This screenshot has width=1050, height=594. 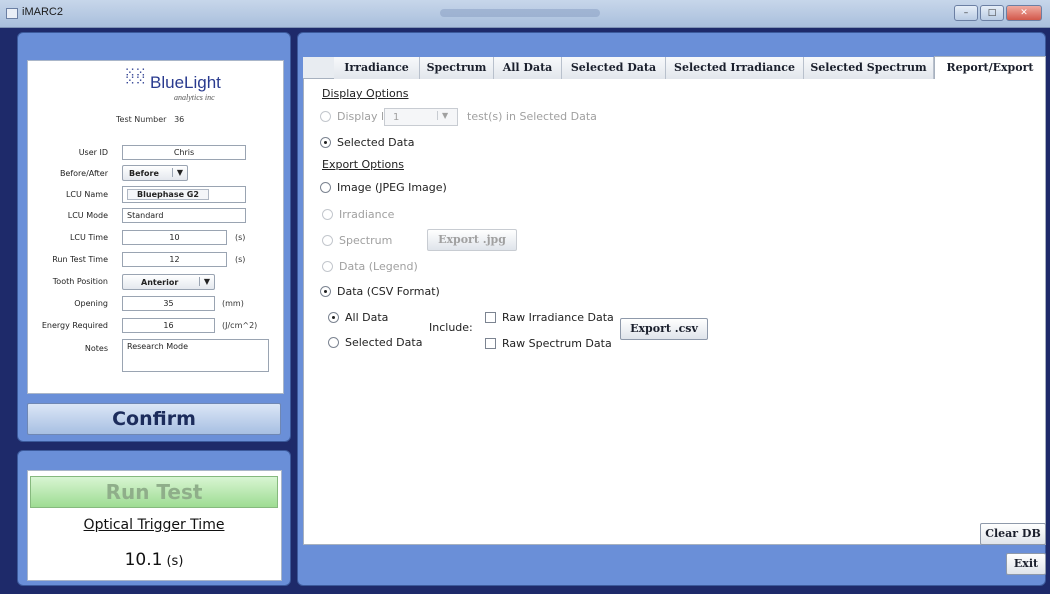 I want to click on data-legend-label: Data (Legend), so click(x=378, y=266).